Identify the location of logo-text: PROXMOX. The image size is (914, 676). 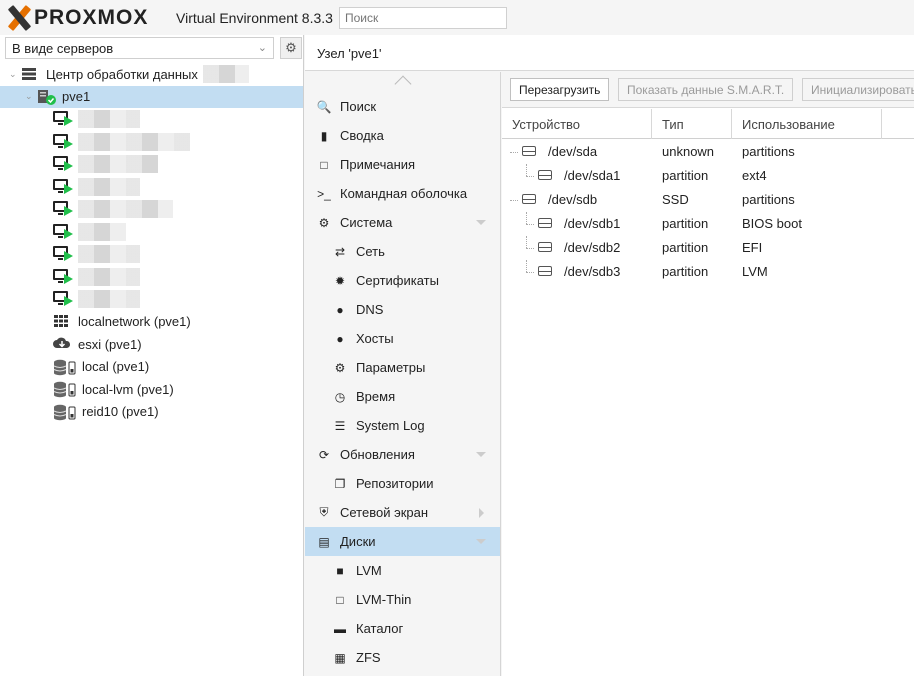
(91, 17).